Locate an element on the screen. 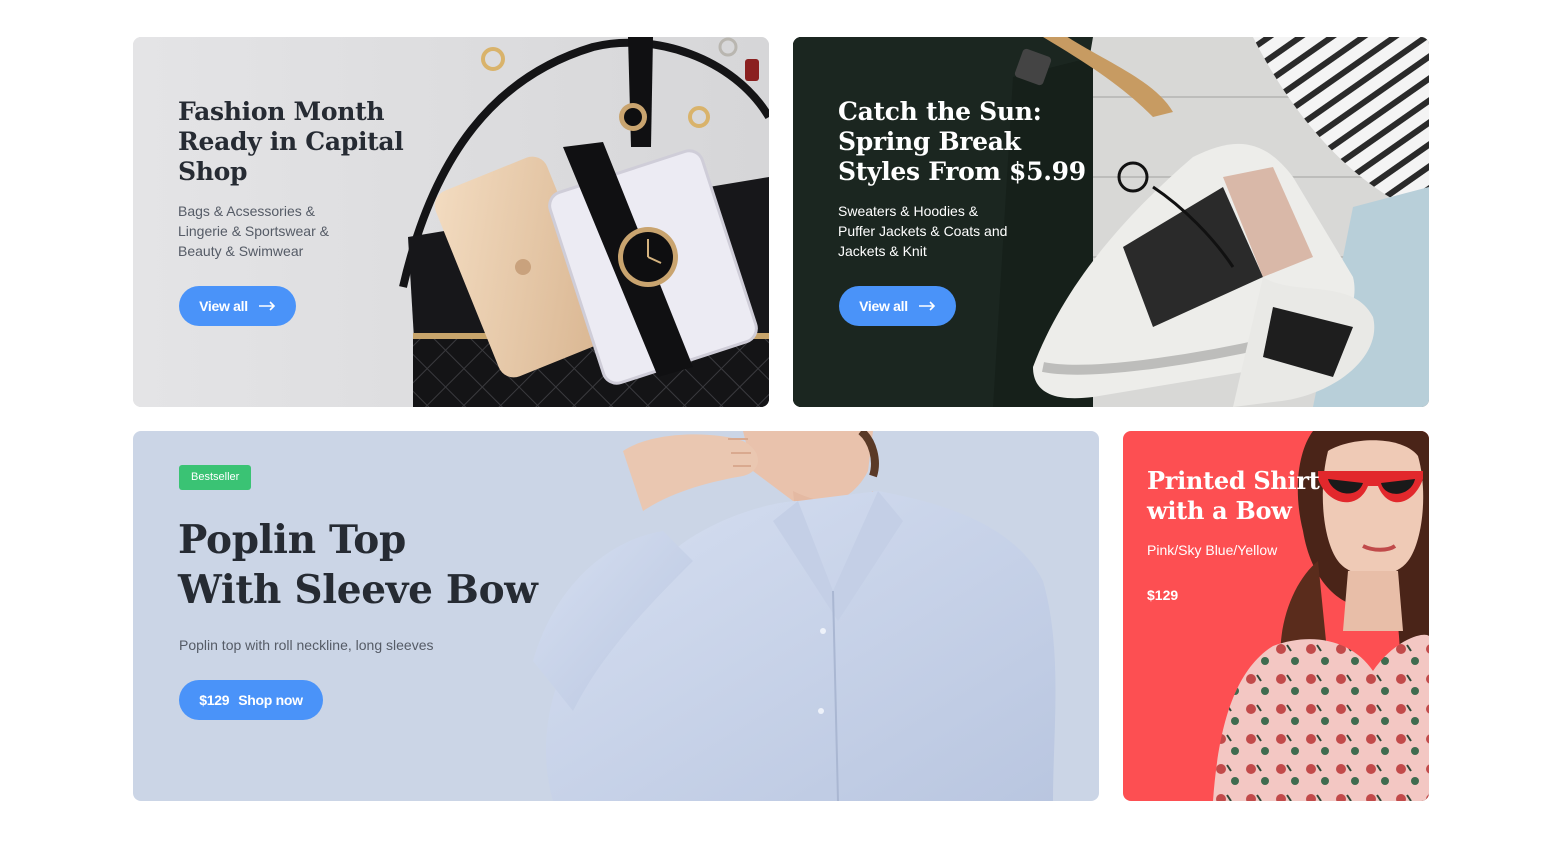 This screenshot has height=845, width=1547. title-line: Ready in Capital is located at coordinates (291, 141).